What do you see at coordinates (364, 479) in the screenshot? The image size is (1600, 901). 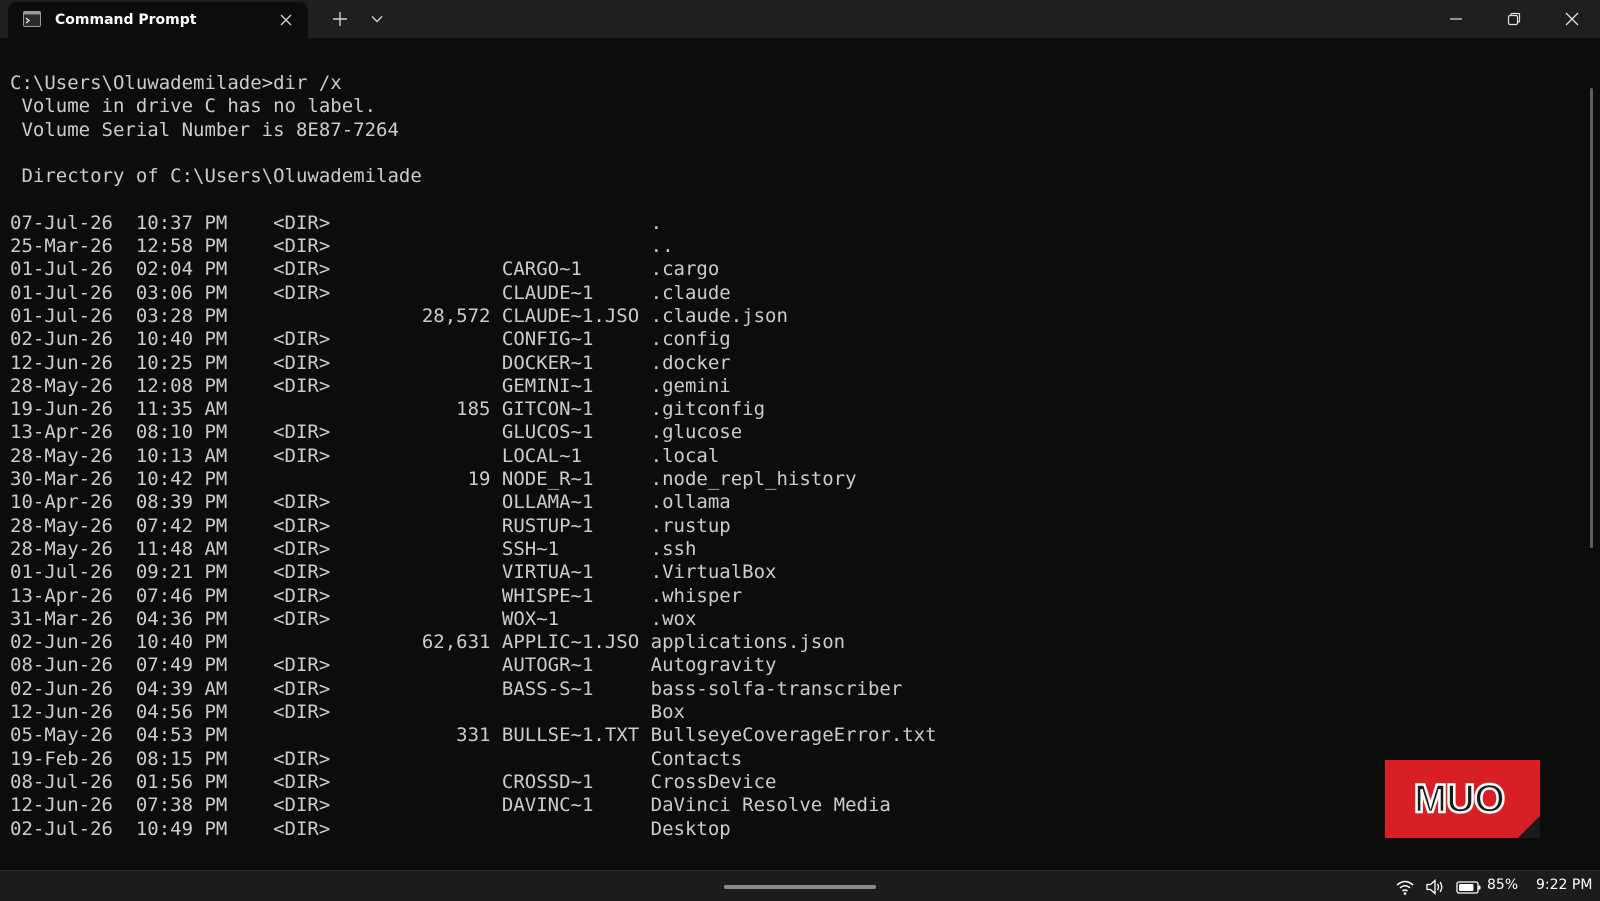 I see `entry-size: 19` at bounding box center [364, 479].